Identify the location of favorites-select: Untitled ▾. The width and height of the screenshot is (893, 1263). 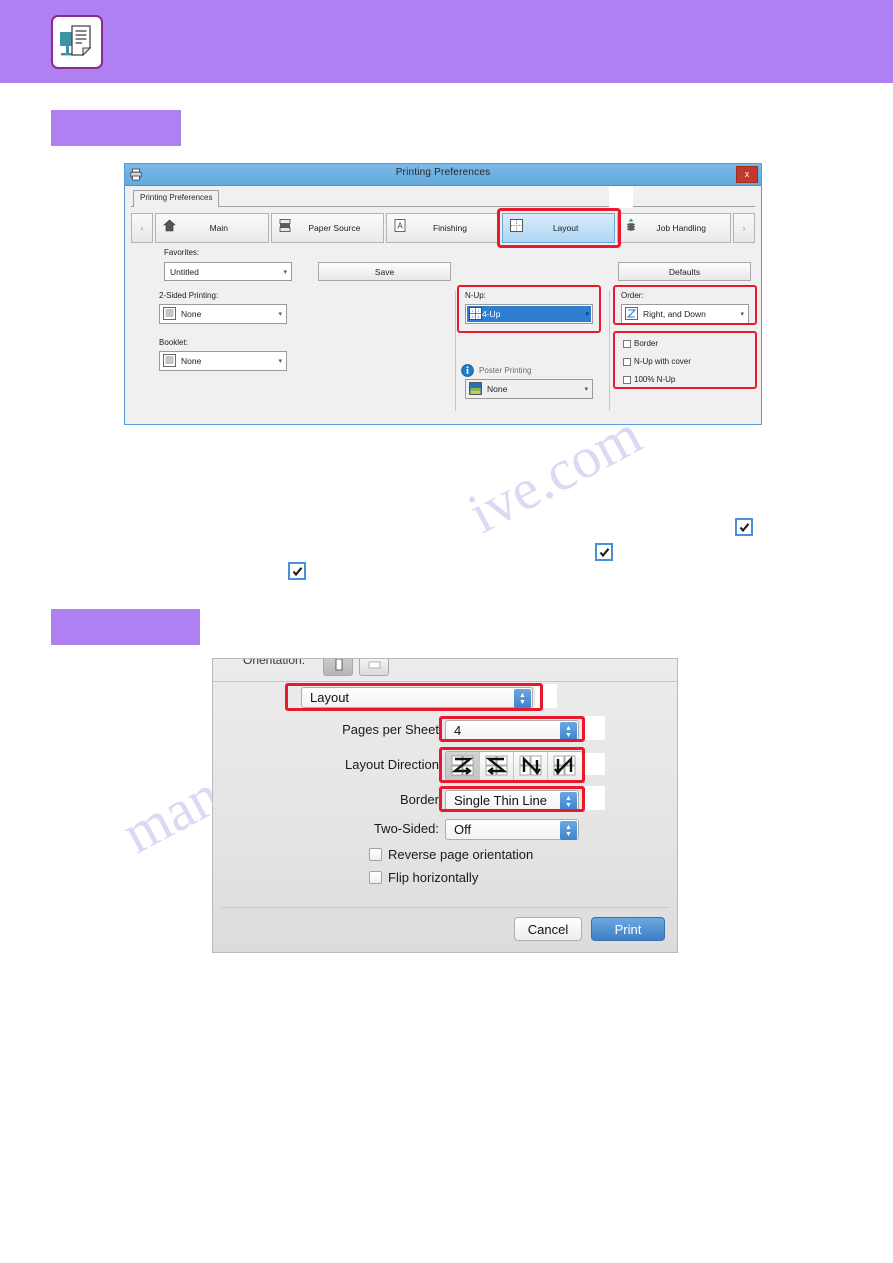
(228, 271).